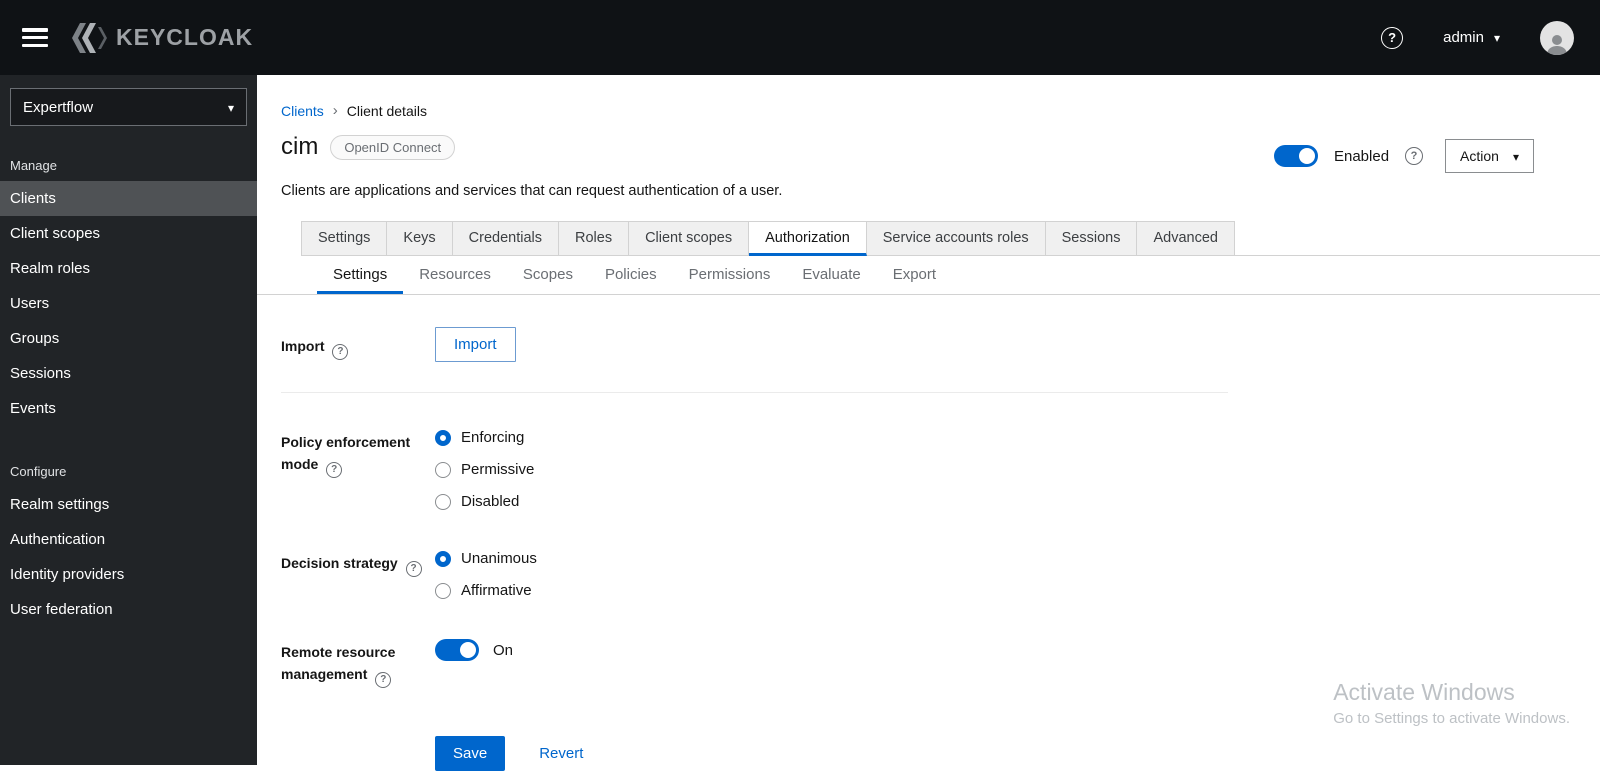 Image resolution: width=1600 pixels, height=771 pixels. Describe the element at coordinates (185, 37) in the screenshot. I see `brand-text: KEYCLOAK` at that location.